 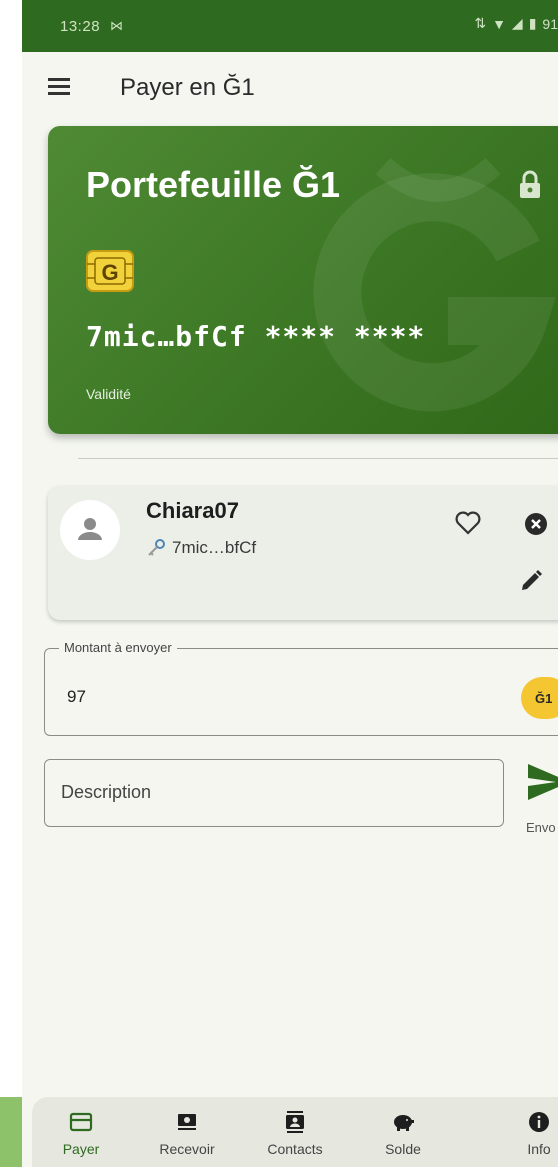 I want to click on recipient-key-row: 7mic…bfCf, so click(x=201, y=548).